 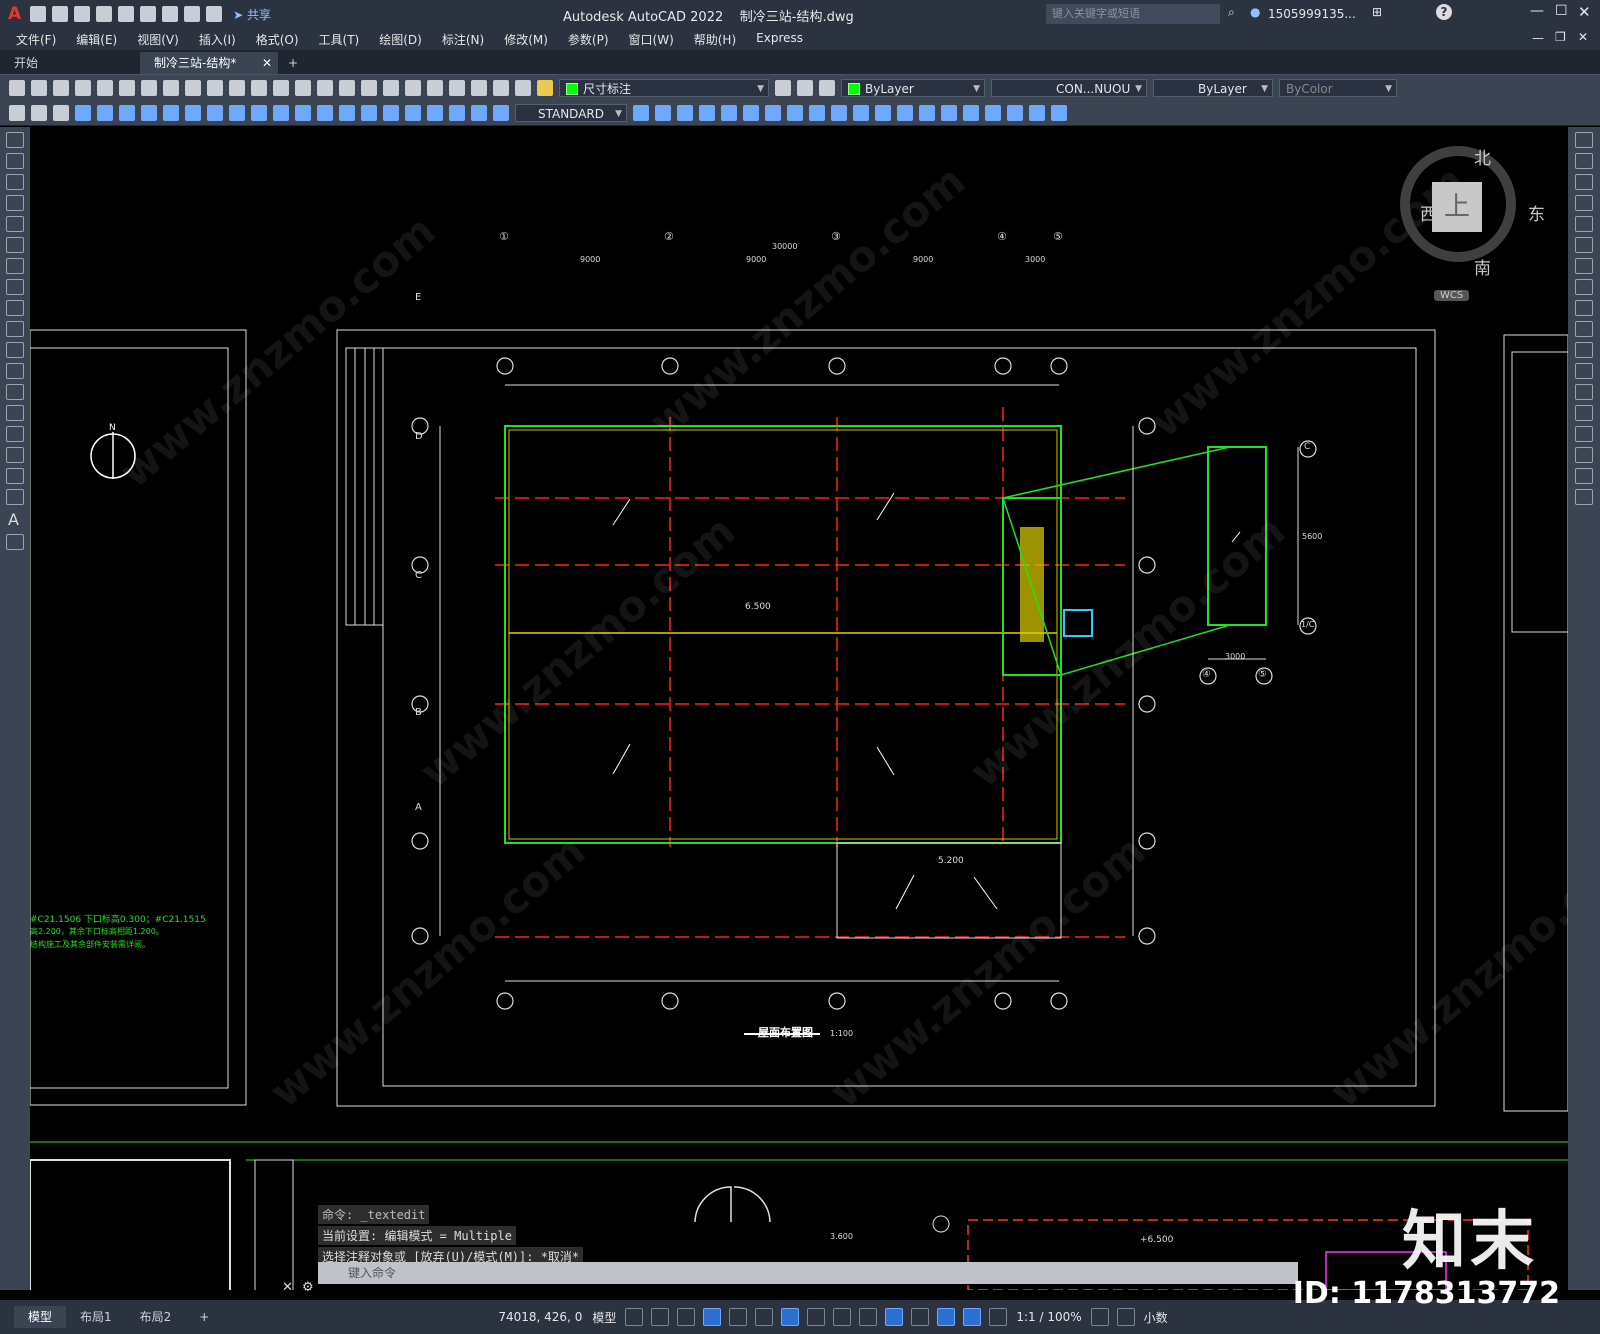 I want to click on color-dropdown: ByLayer ▼, so click(x=913, y=87).